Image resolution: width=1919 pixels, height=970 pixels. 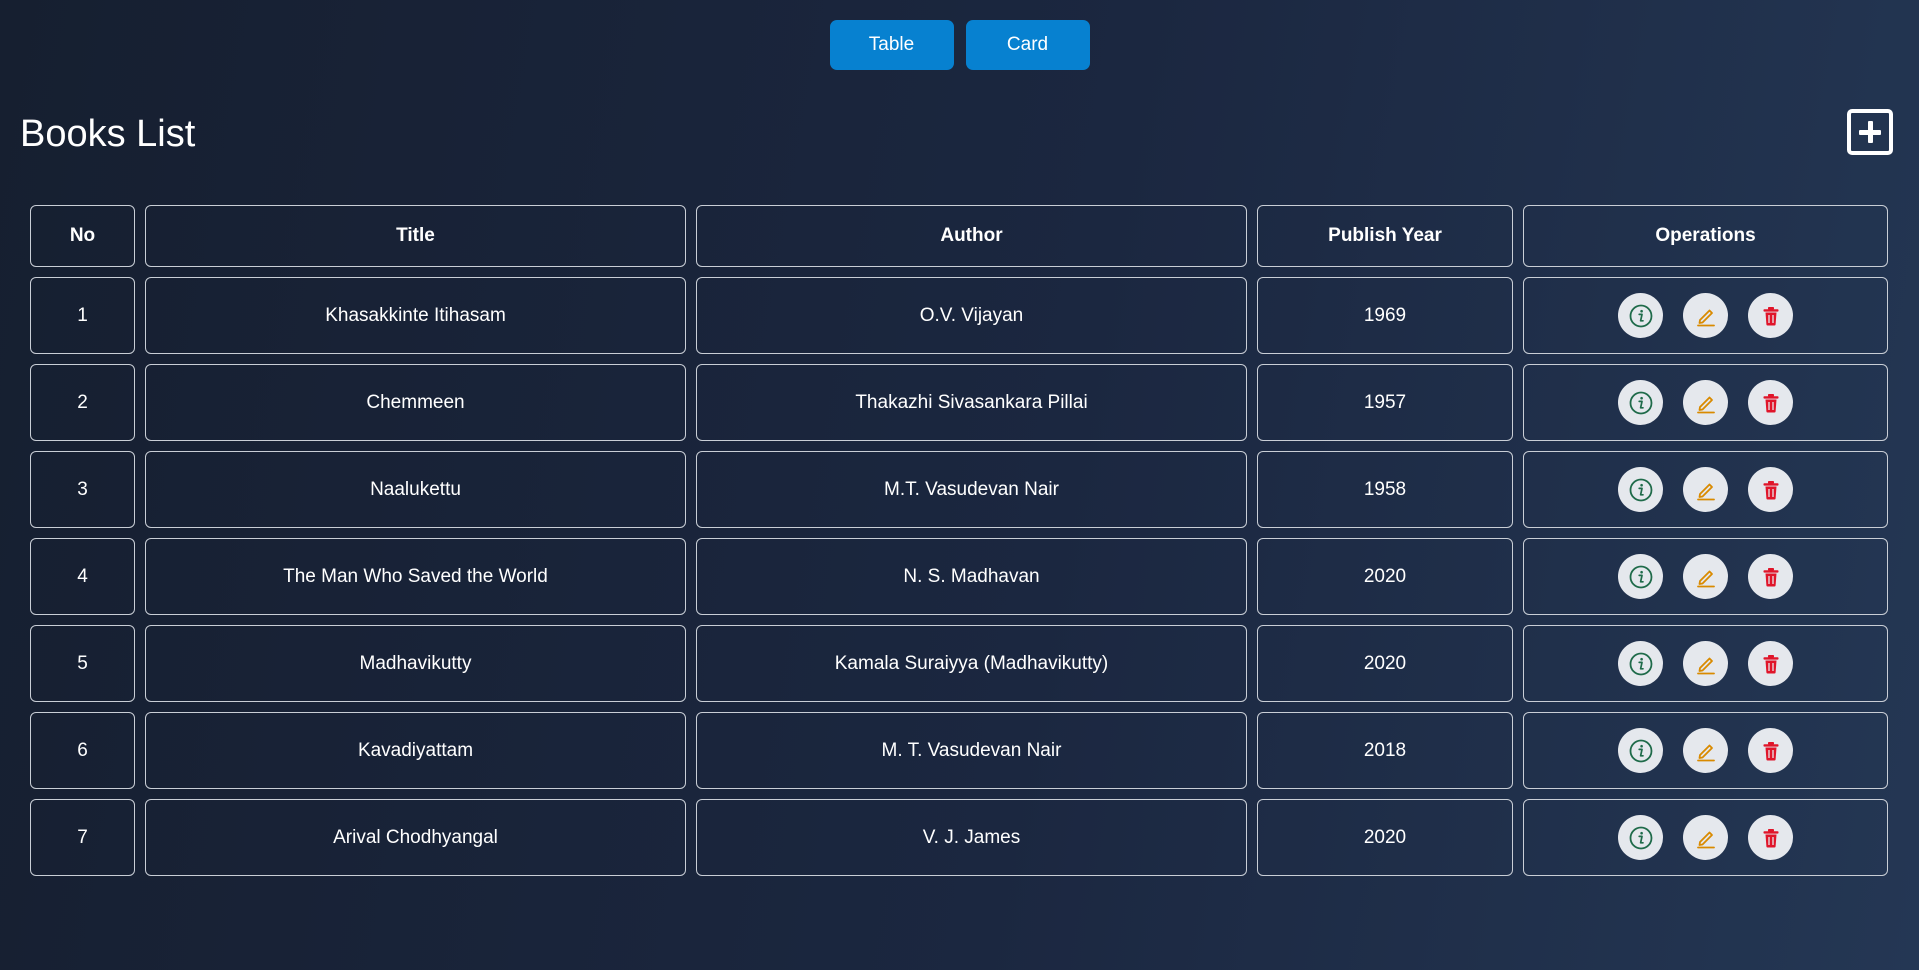 I want to click on card-view-button: Card, so click(x=1027, y=45).